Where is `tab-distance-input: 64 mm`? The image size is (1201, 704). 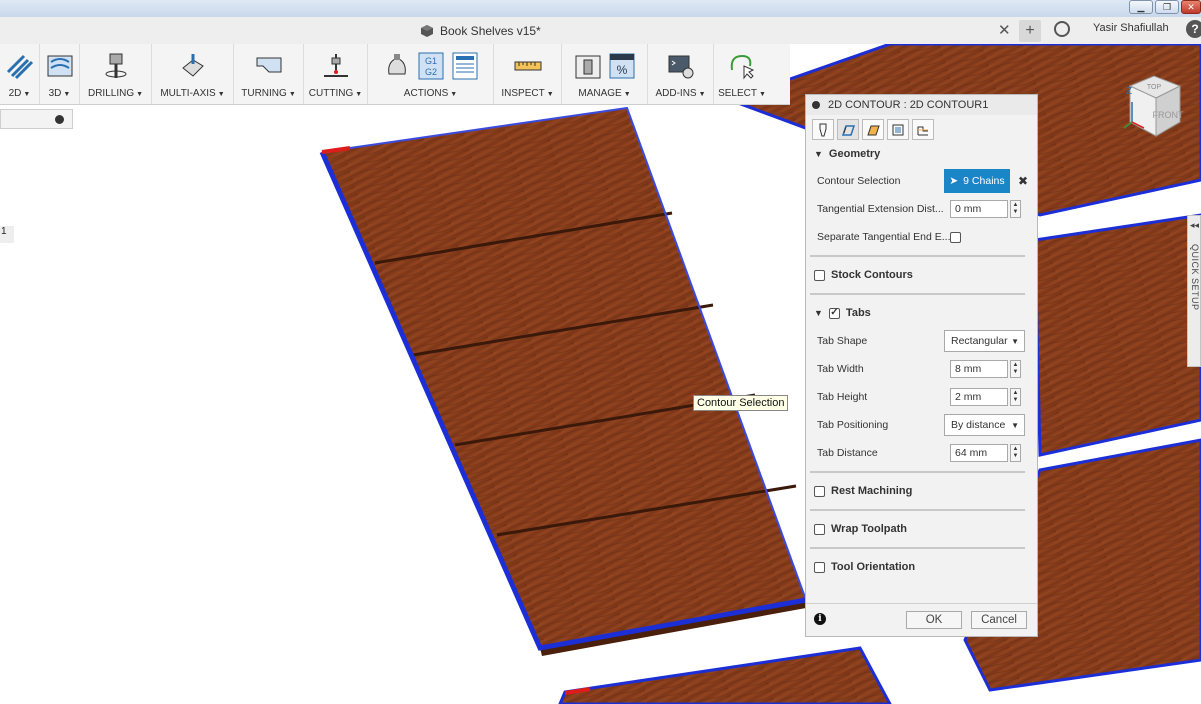 tab-distance-input: 64 mm is located at coordinates (979, 453).